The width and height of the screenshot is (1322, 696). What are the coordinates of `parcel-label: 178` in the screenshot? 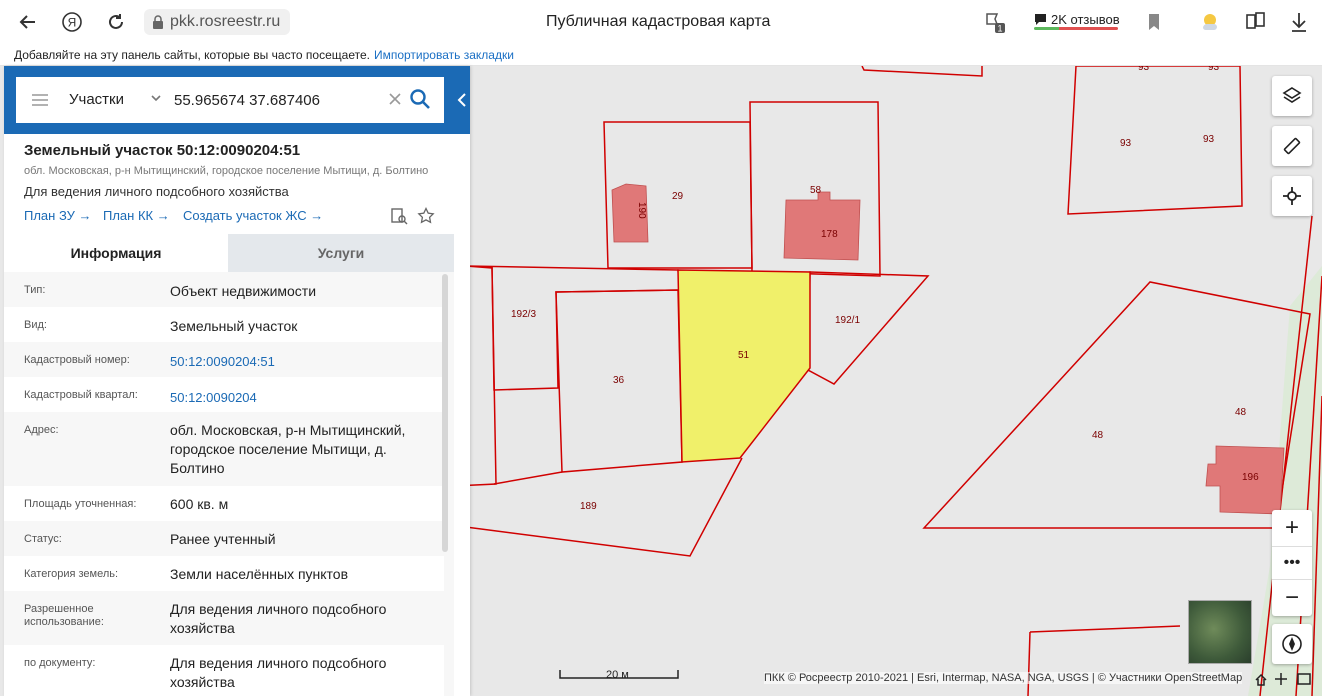 It's located at (829, 234).